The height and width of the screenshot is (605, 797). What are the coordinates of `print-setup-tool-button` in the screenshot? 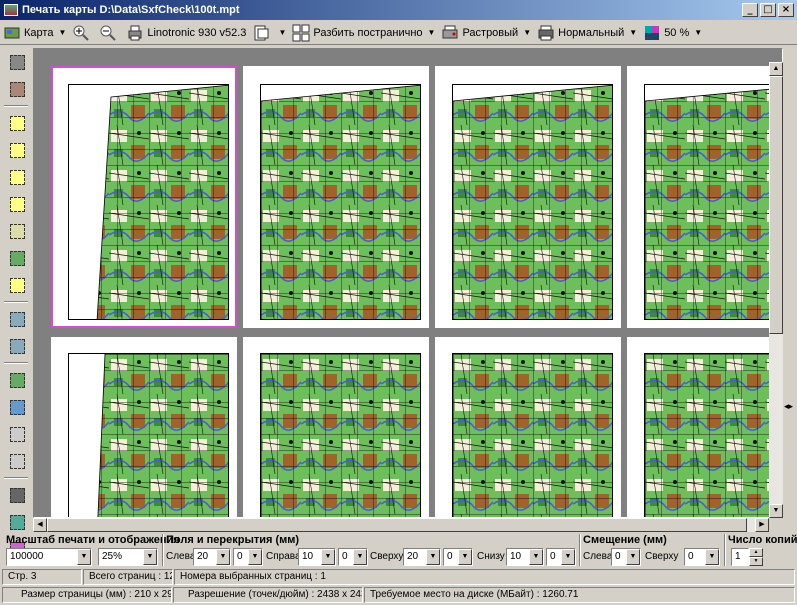 It's located at (17, 89).